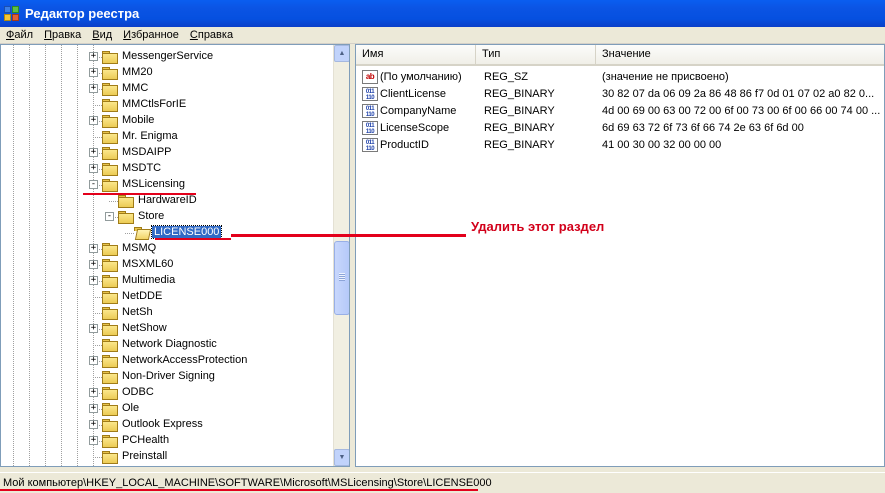 Image resolution: width=885 pixels, height=493 pixels. I want to click on column-header-type: Тип, so click(536, 54).